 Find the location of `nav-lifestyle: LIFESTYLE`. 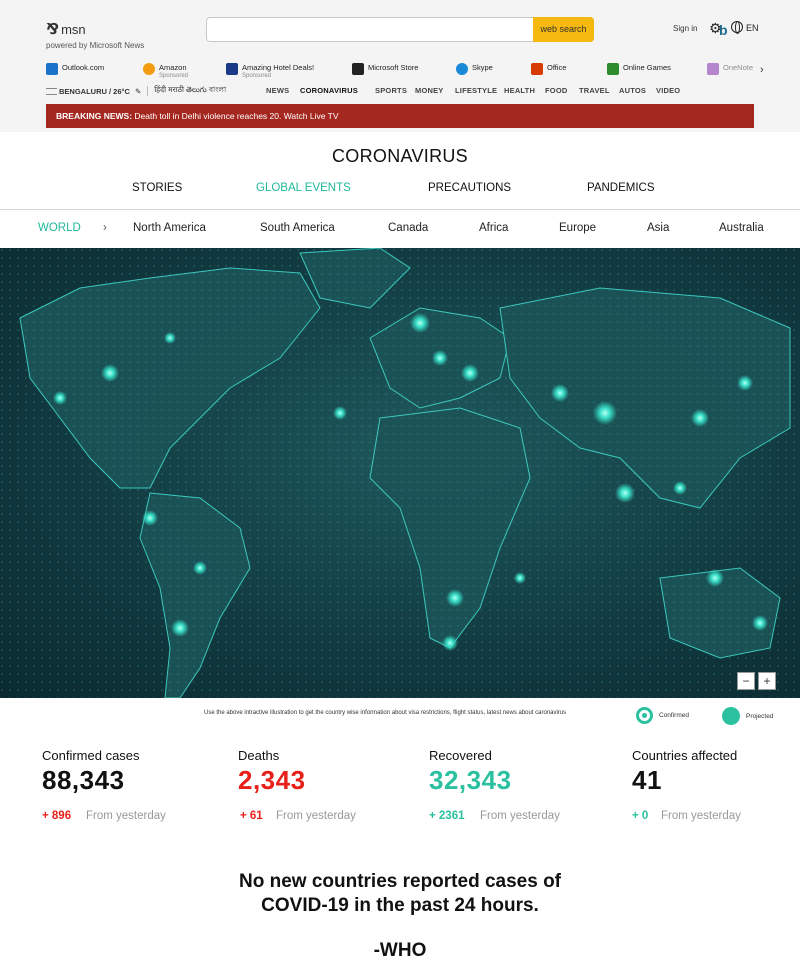

nav-lifestyle: LIFESTYLE is located at coordinates (476, 90).